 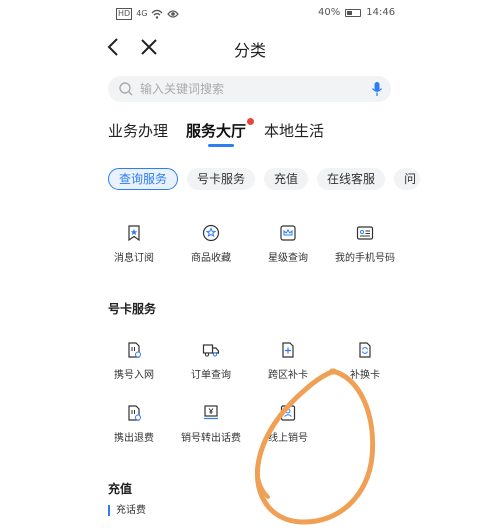 I want to click on service-my-phone-number: 我的手机号码, so click(x=365, y=244).